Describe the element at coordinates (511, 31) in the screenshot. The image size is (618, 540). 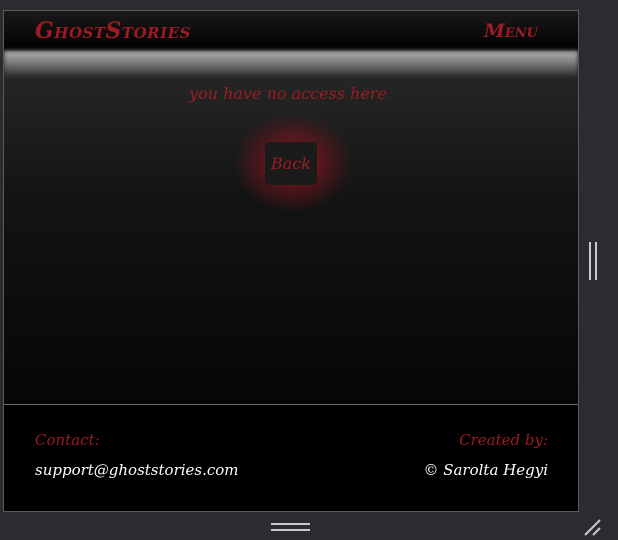
I see `menu-button: Menu` at that location.